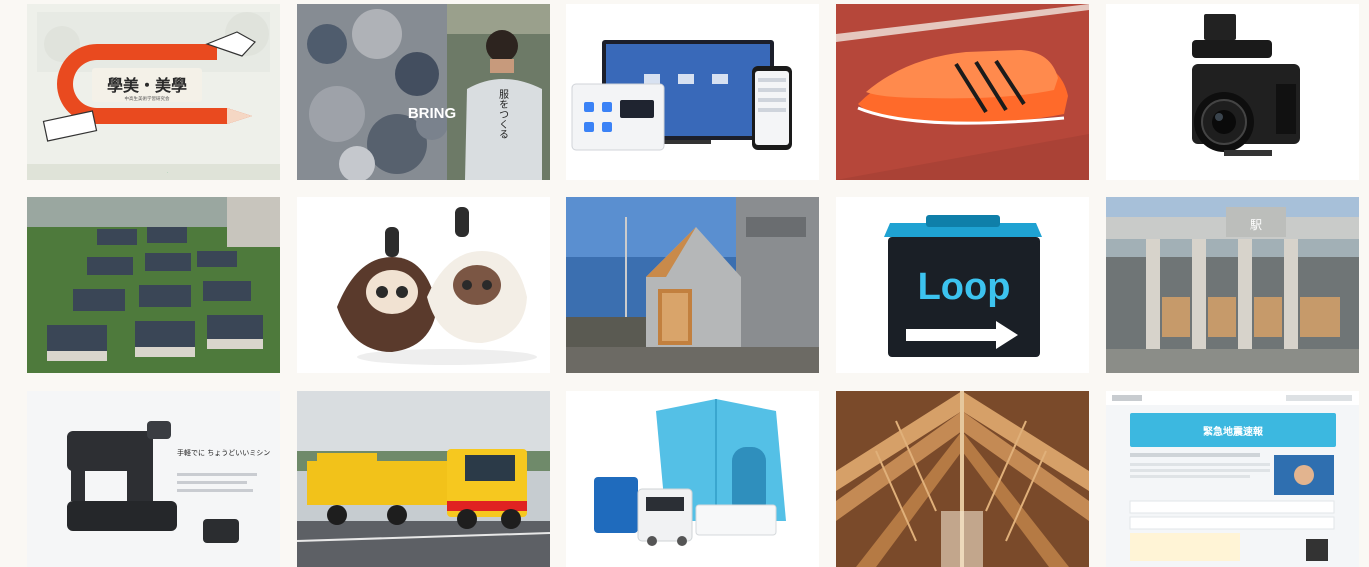 The image size is (1369, 567). I want to click on yellow-rail-truck-icon, so click(423, 479).